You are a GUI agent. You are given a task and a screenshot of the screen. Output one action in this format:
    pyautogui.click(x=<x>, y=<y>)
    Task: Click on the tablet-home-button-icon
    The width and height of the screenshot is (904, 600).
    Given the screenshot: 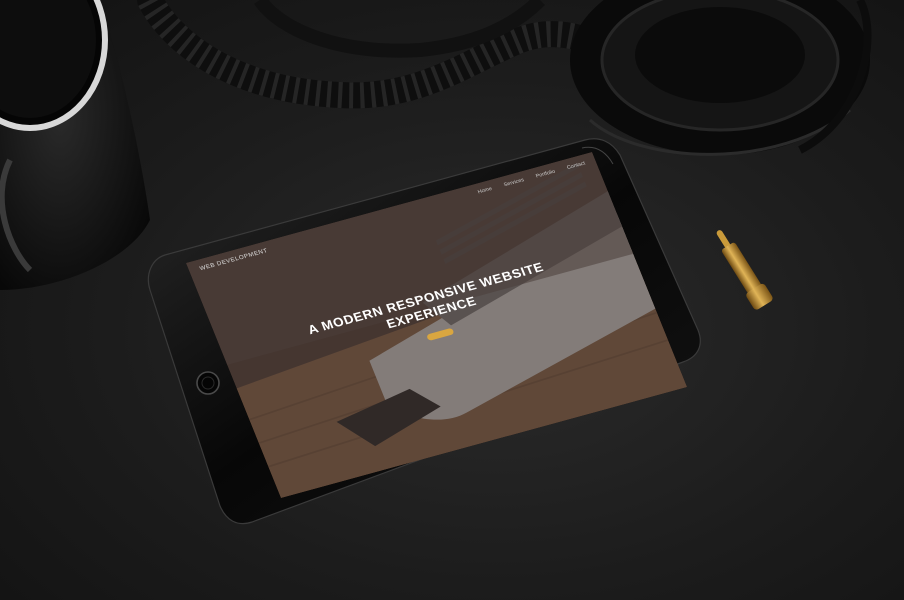 What is the action you would take?
    pyautogui.click(x=208, y=383)
    